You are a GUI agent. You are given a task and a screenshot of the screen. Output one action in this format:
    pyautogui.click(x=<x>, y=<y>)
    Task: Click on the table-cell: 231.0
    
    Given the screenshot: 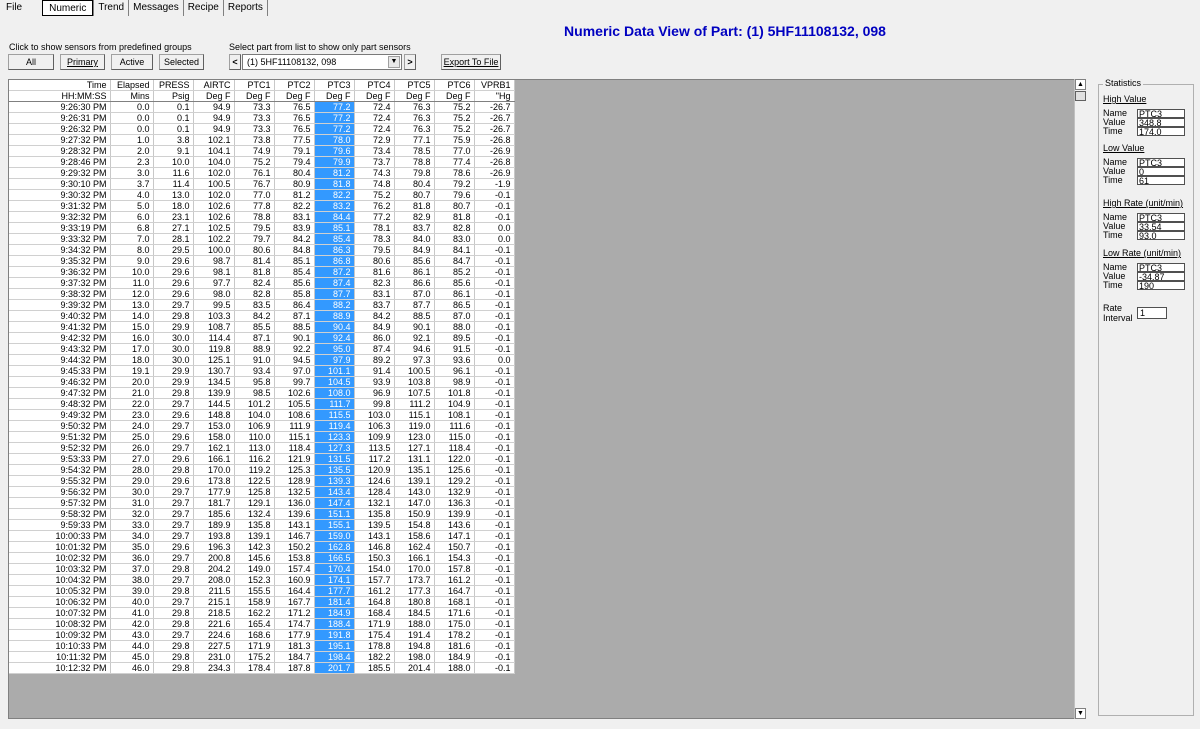 What is the action you would take?
    pyautogui.click(x=214, y=657)
    